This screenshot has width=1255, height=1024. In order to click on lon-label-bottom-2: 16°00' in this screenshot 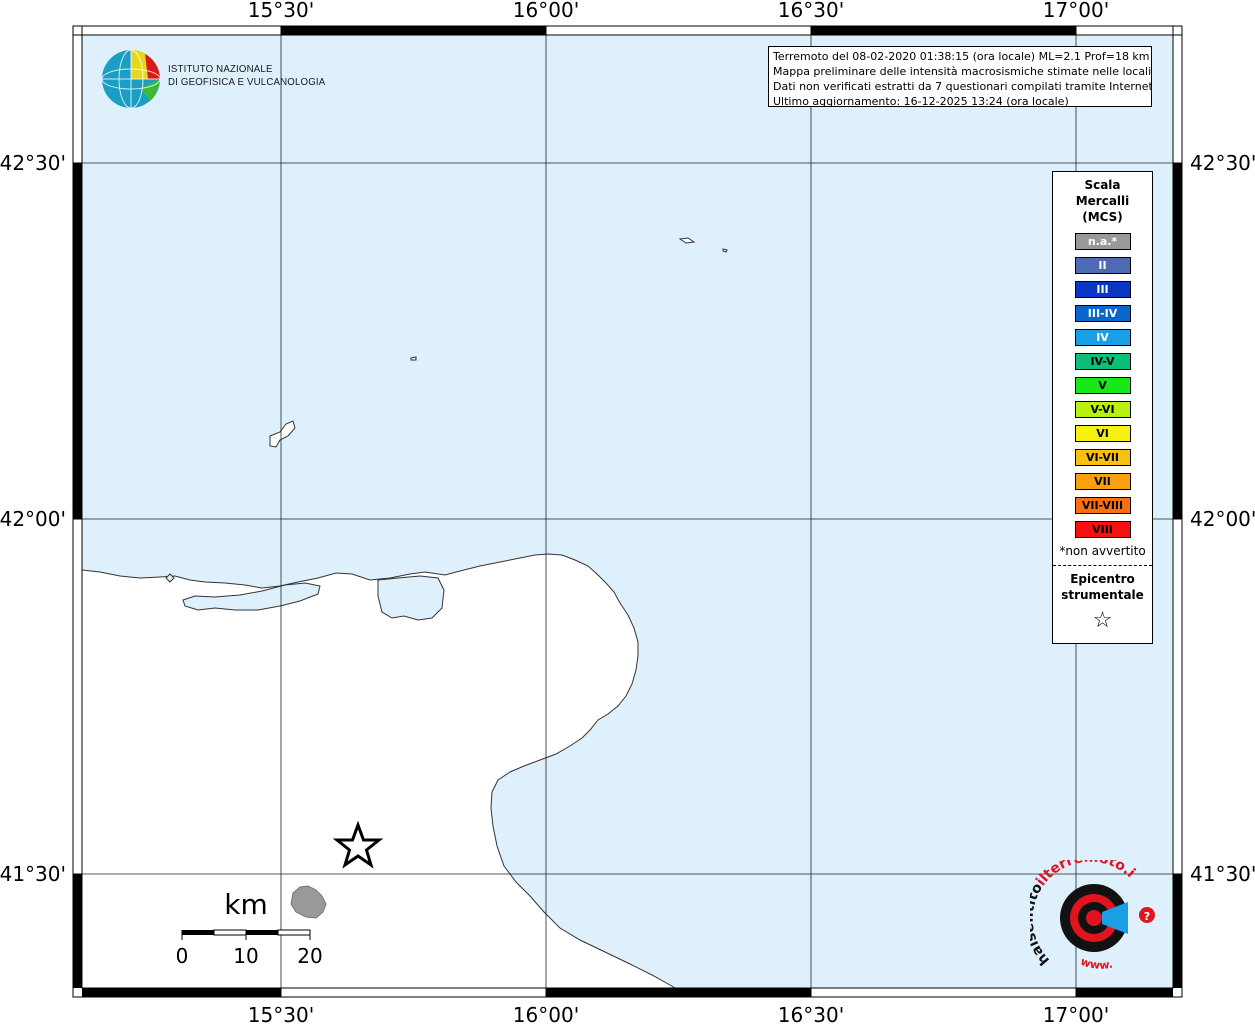, I will do `click(546, 1013)`.